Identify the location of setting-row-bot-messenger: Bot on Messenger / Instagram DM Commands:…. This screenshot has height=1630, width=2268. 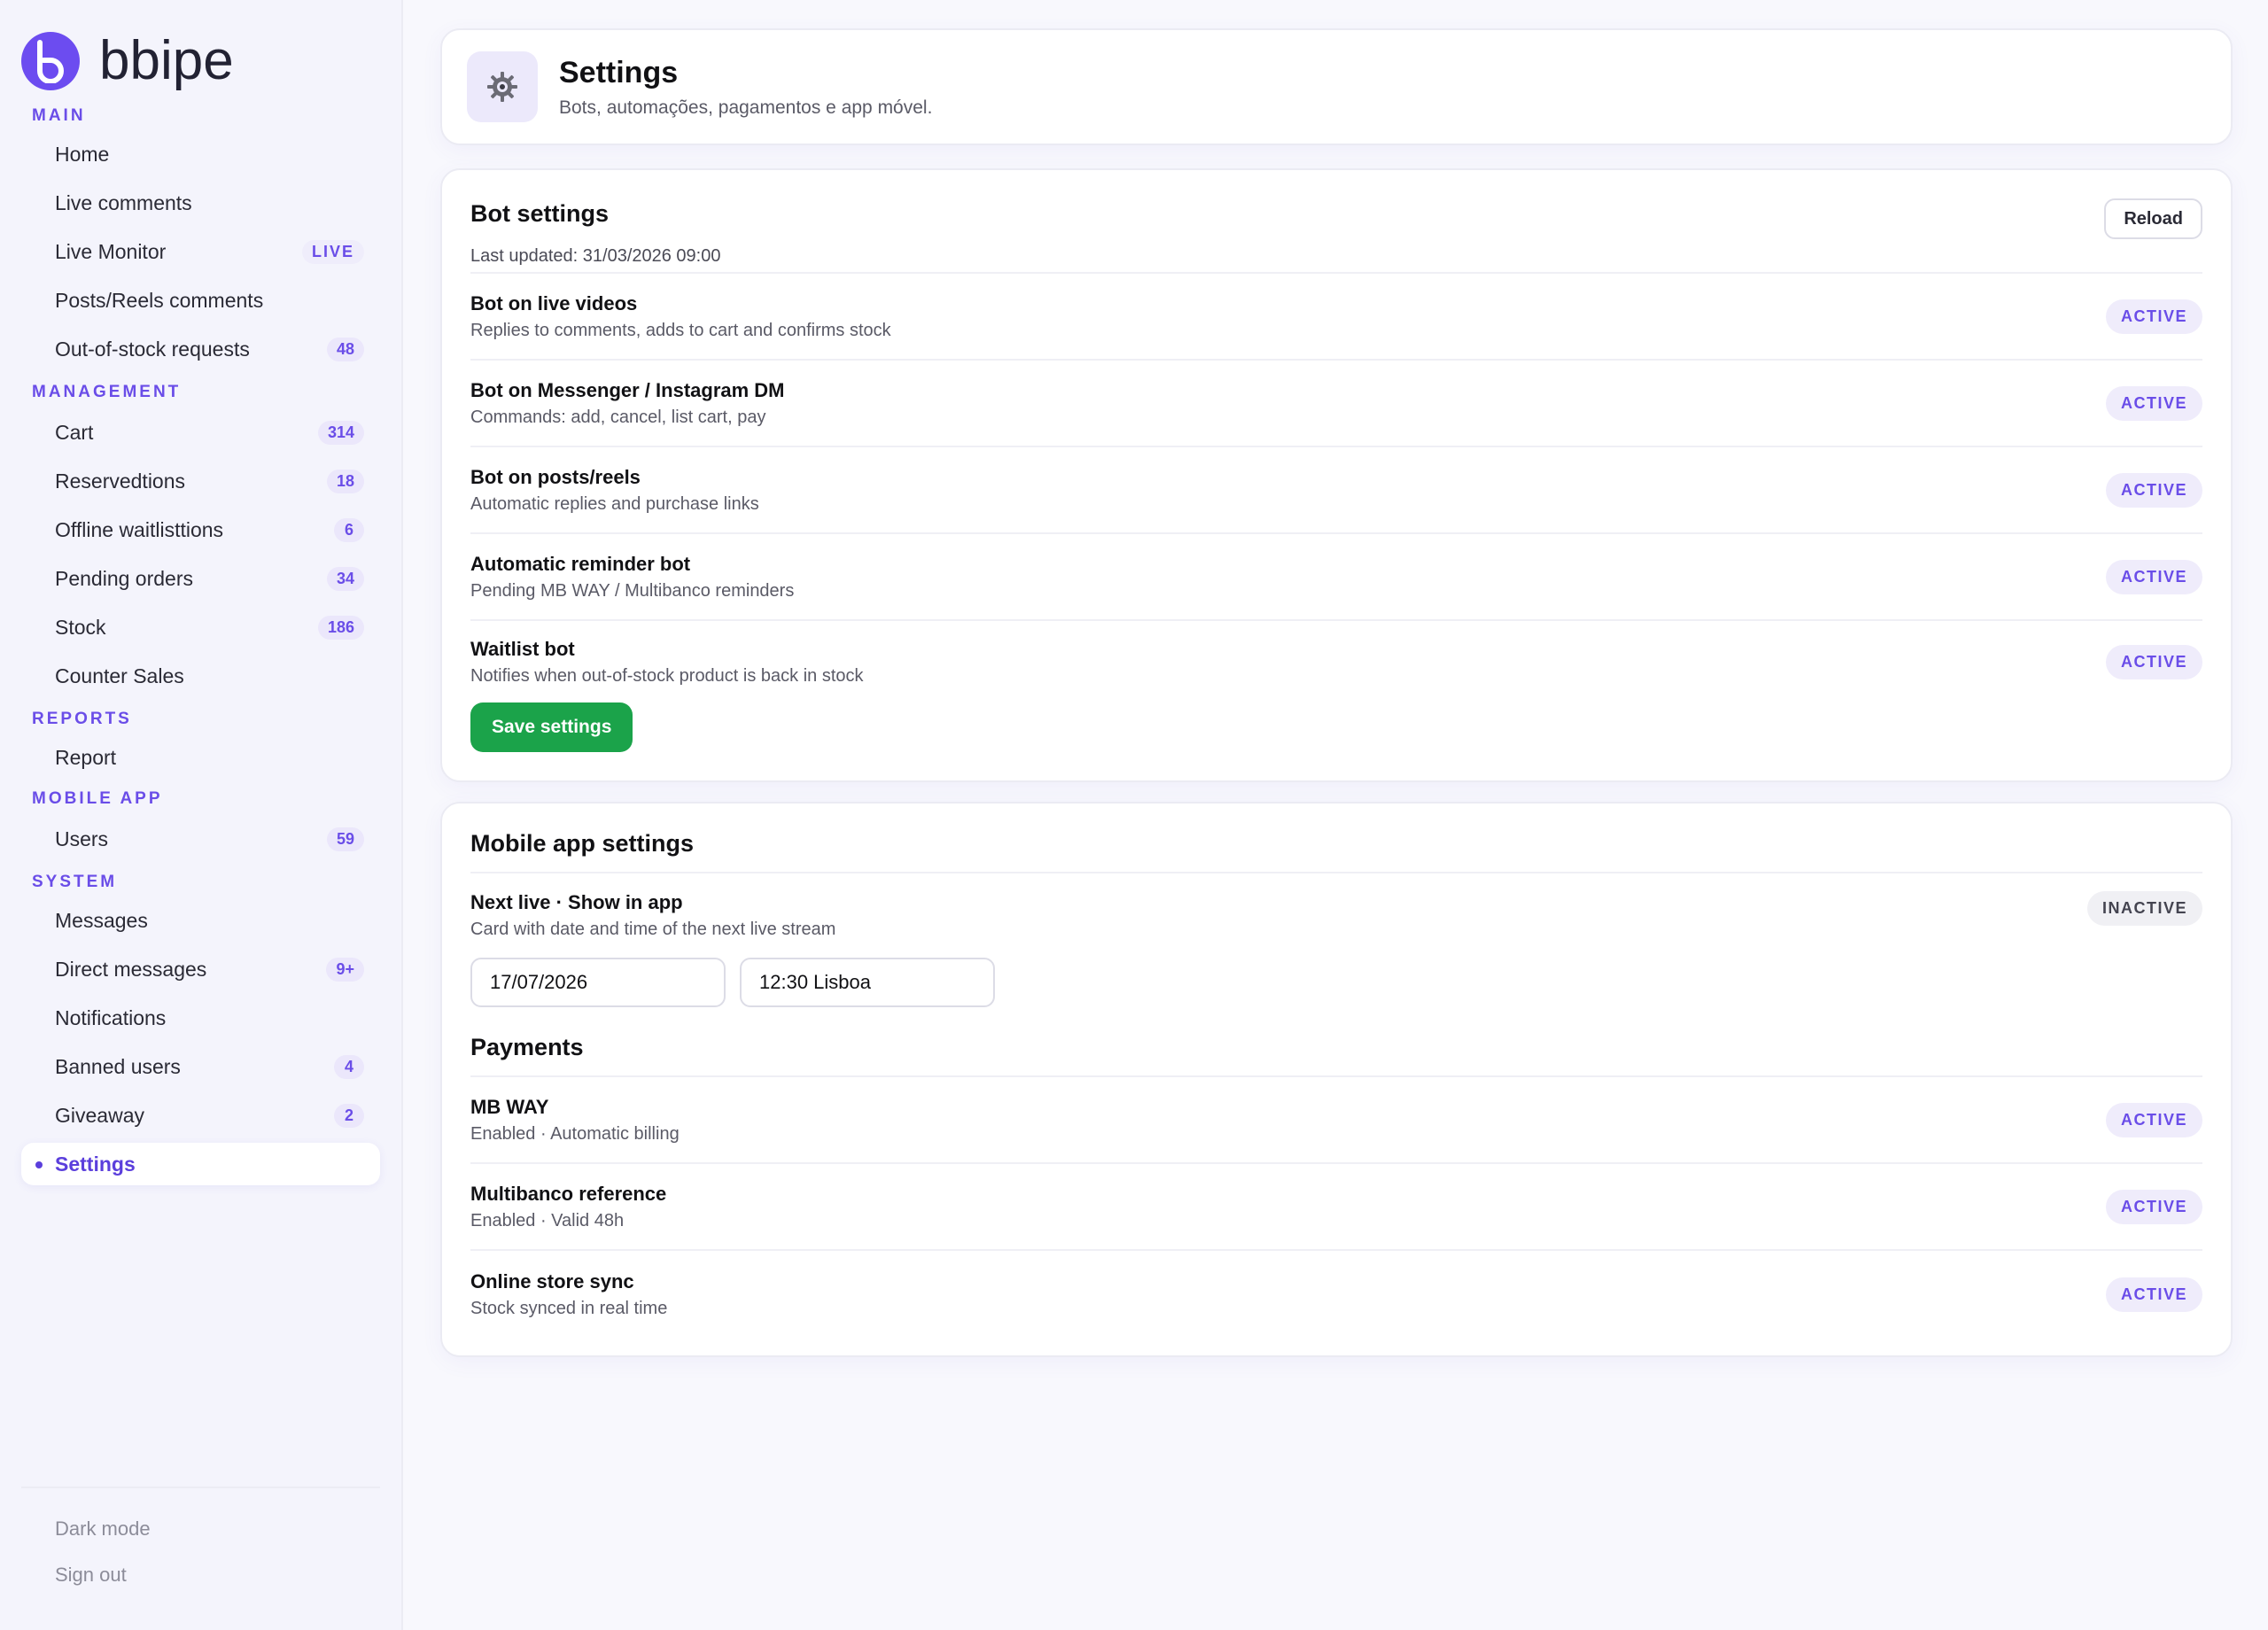
(1336, 402).